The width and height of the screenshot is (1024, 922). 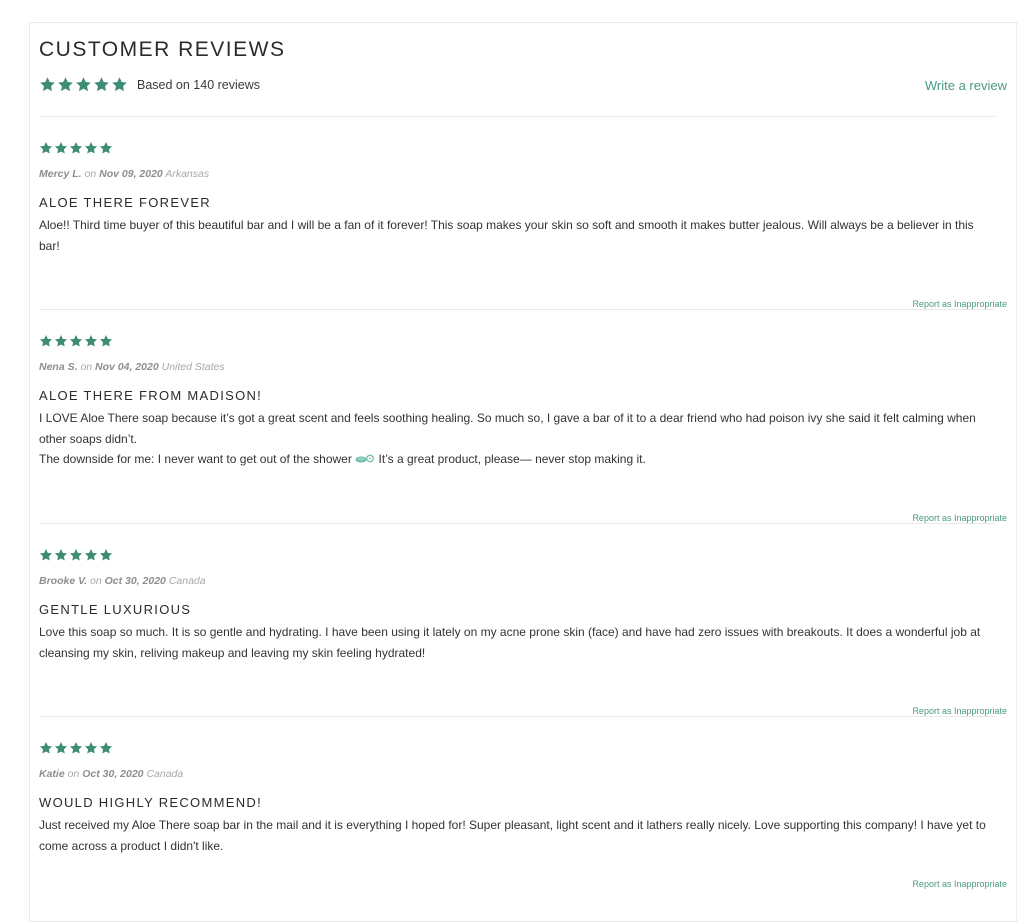 What do you see at coordinates (52, 774) in the screenshot?
I see `review-author: Katie` at bounding box center [52, 774].